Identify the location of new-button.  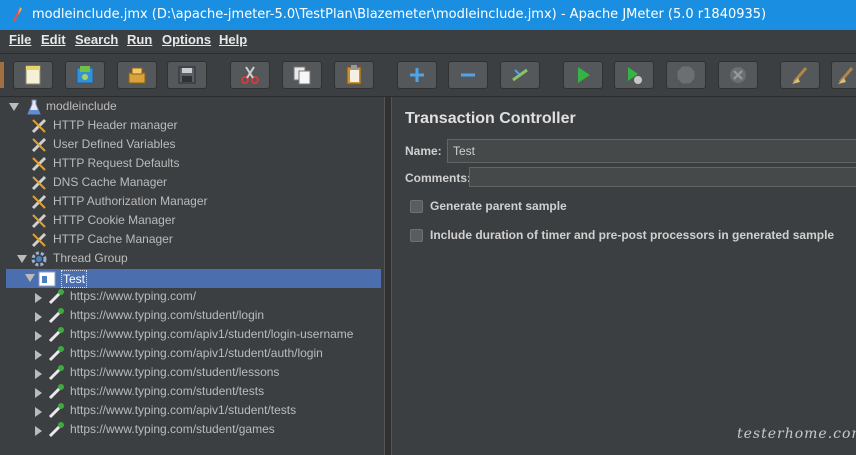
(33, 75).